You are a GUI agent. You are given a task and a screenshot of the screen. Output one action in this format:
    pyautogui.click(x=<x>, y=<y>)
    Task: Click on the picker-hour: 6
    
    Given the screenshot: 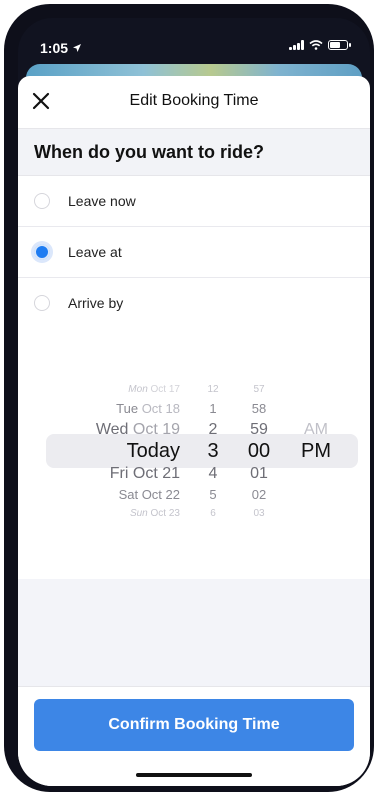 What is the action you would take?
    pyautogui.click(x=213, y=513)
    